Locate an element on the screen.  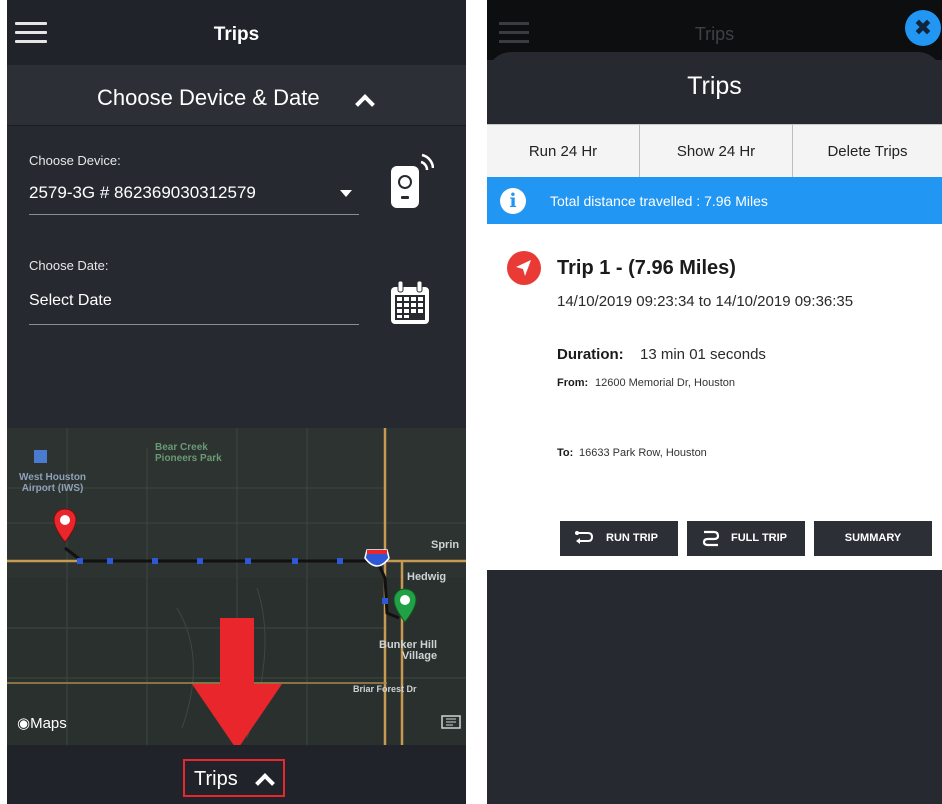
map-label-hedwig: Hedwig is located at coordinates (427, 577).